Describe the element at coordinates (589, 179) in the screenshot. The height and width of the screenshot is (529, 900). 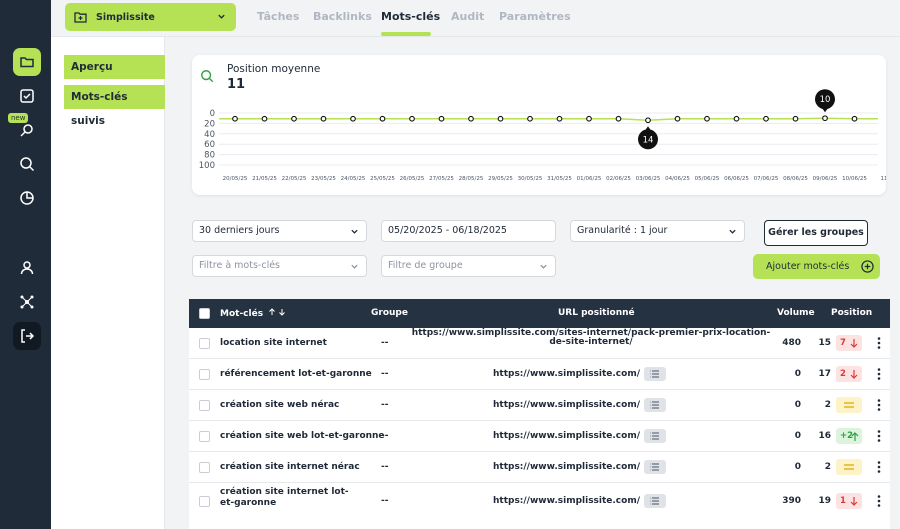
I see `x-tick-label: 01/06/25` at that location.